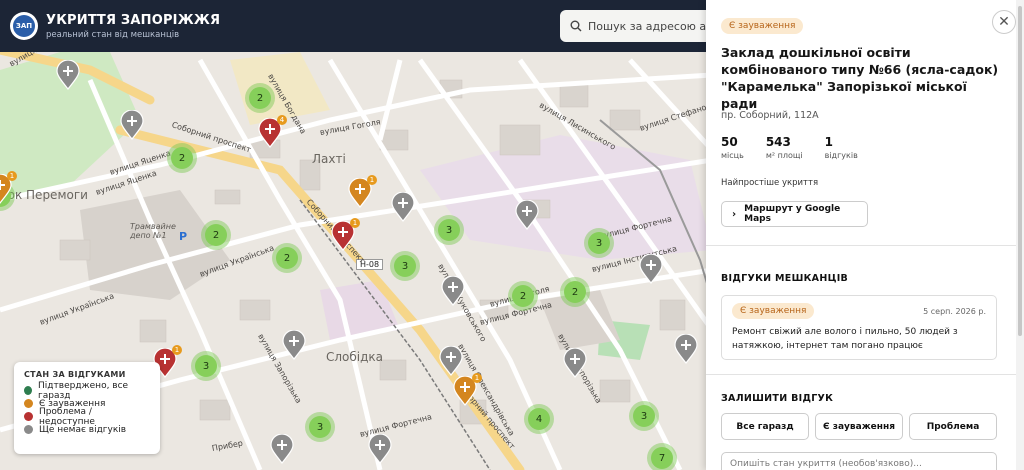  I want to click on search-box, so click(635, 26).